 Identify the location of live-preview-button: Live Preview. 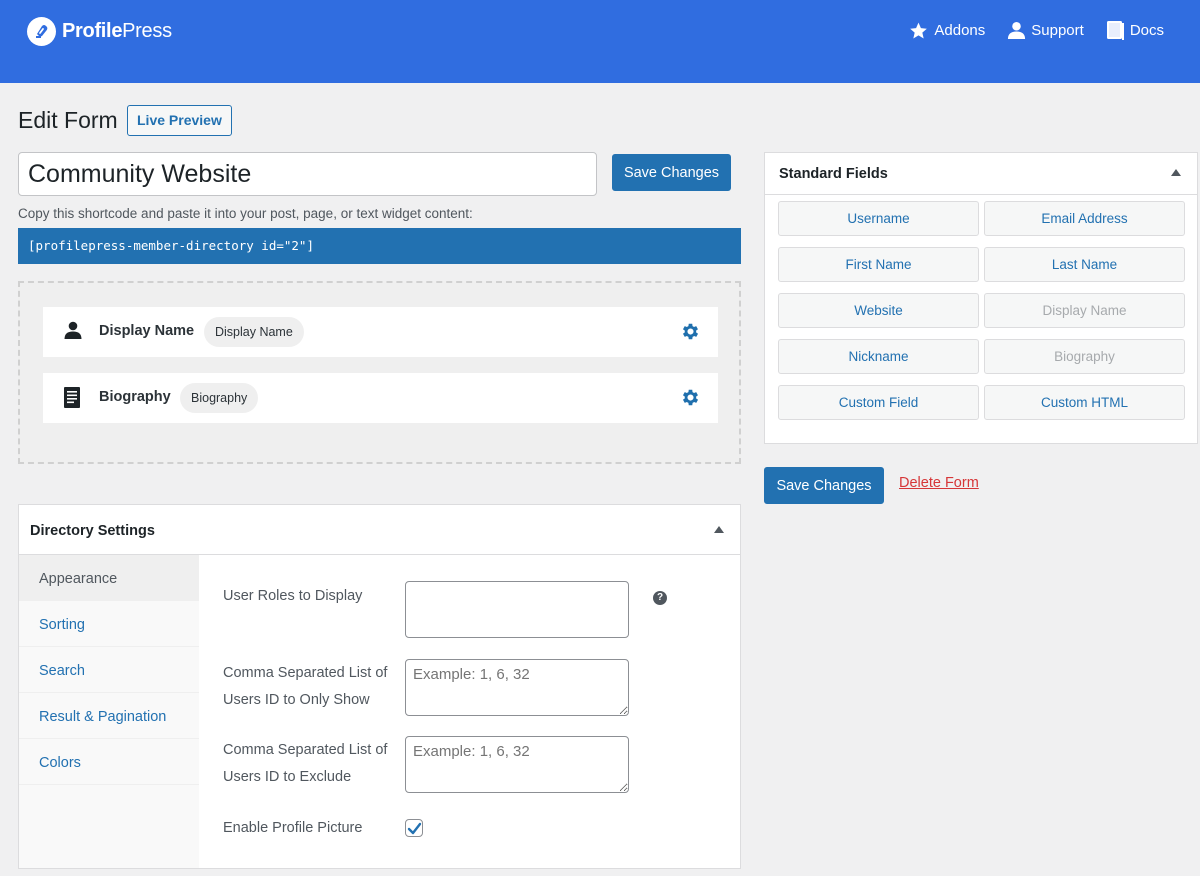
(179, 120).